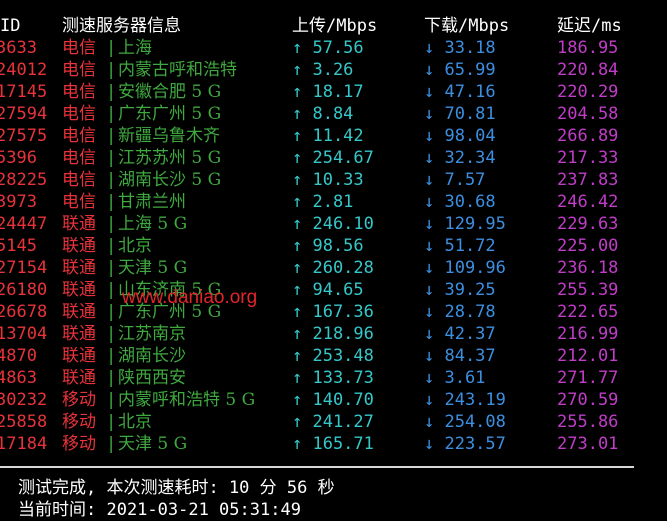  What do you see at coordinates (333, 268) in the screenshot?
I see `table-row: 27154 联通 | 天津 5 G ↑ 260.28 ↓ 109.96 236.18` at bounding box center [333, 268].